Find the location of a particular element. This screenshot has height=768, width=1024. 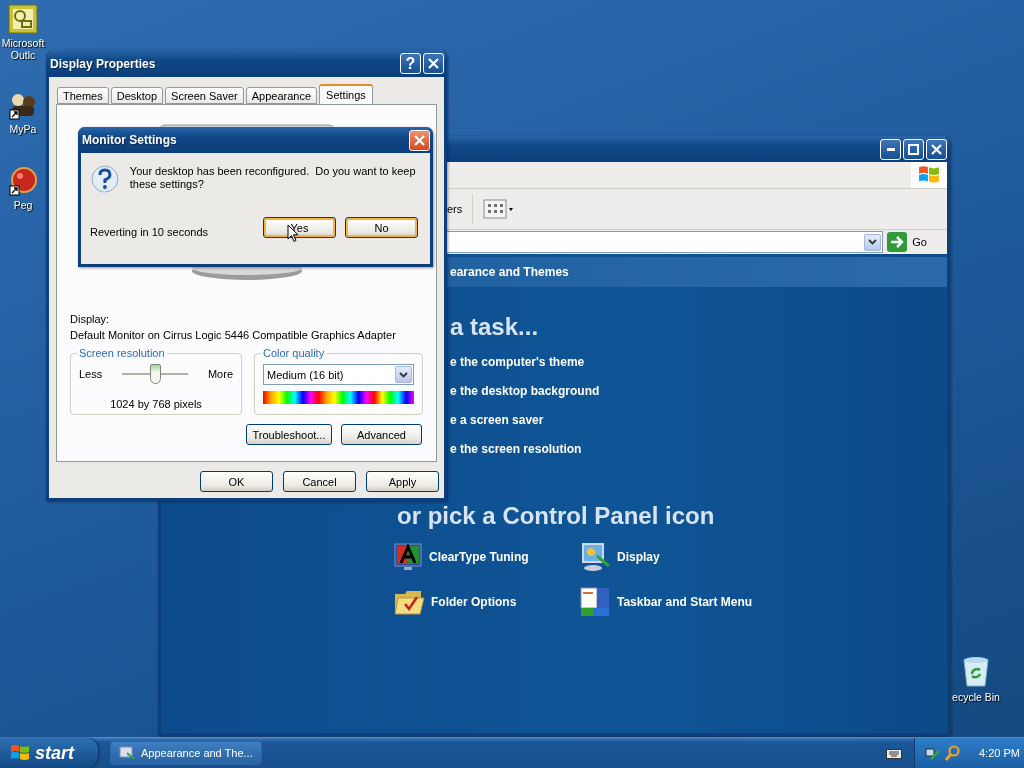

search-icon is located at coordinates (953, 753).